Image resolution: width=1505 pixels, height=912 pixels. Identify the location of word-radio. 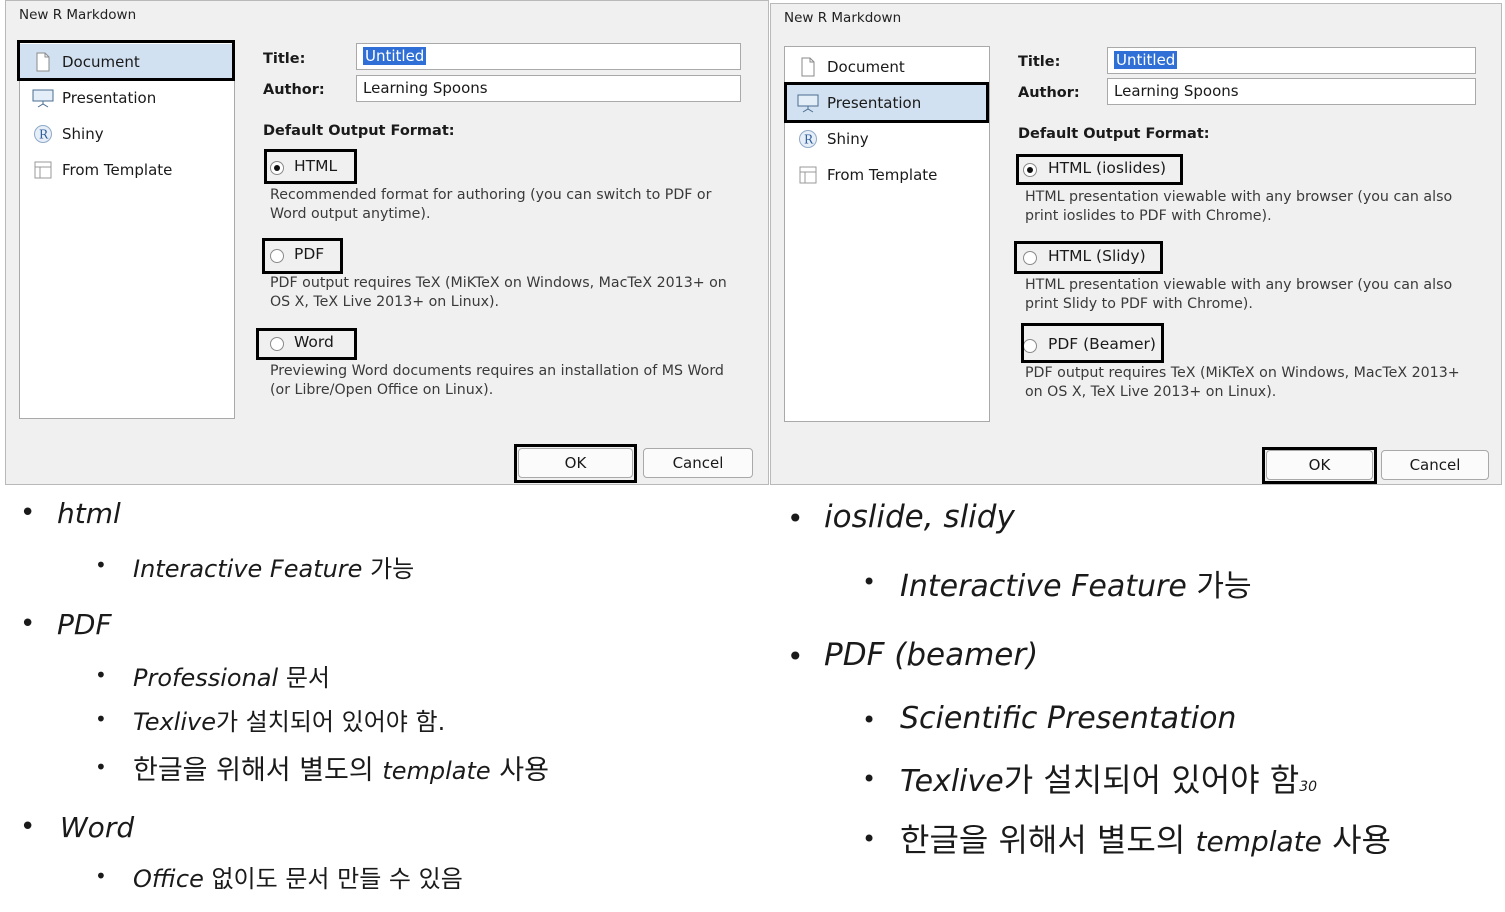
(277, 344).